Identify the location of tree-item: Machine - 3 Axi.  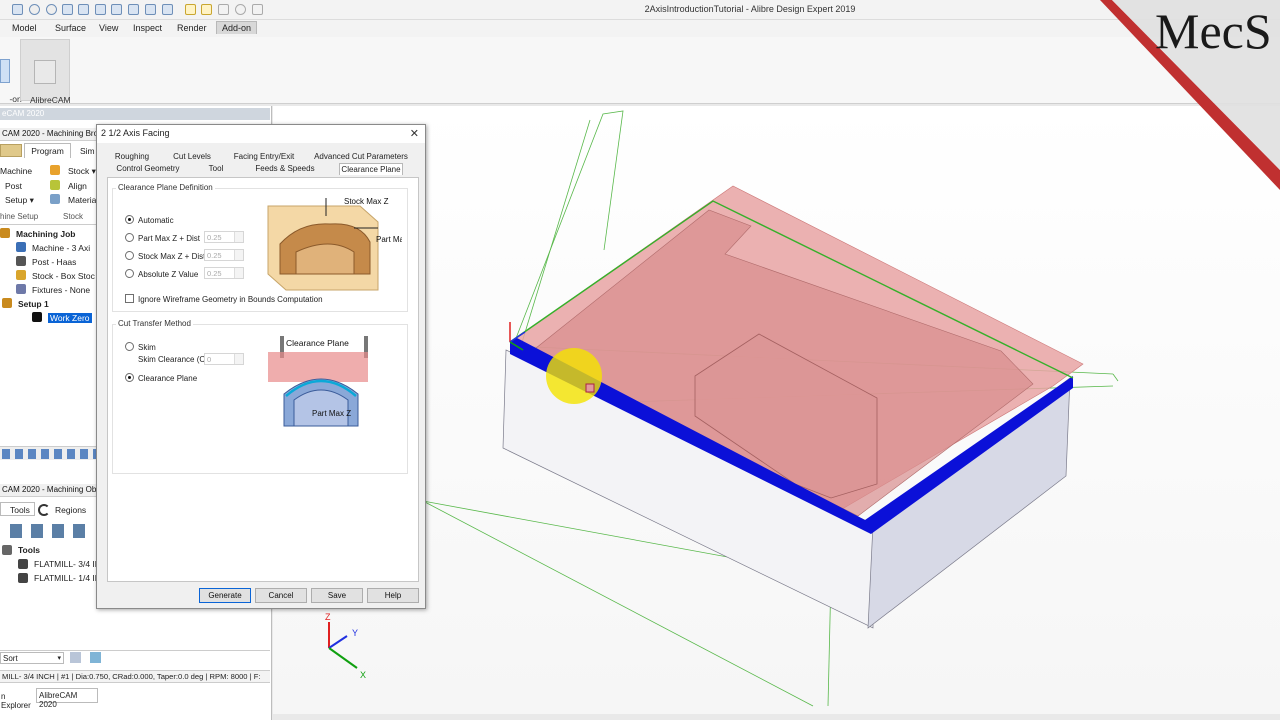
(61, 248).